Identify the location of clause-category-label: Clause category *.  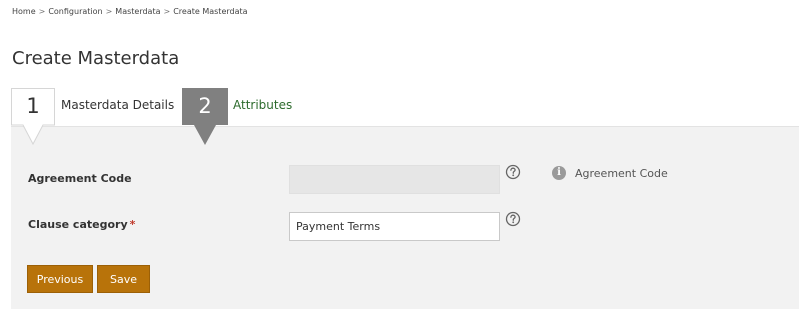
(81, 224).